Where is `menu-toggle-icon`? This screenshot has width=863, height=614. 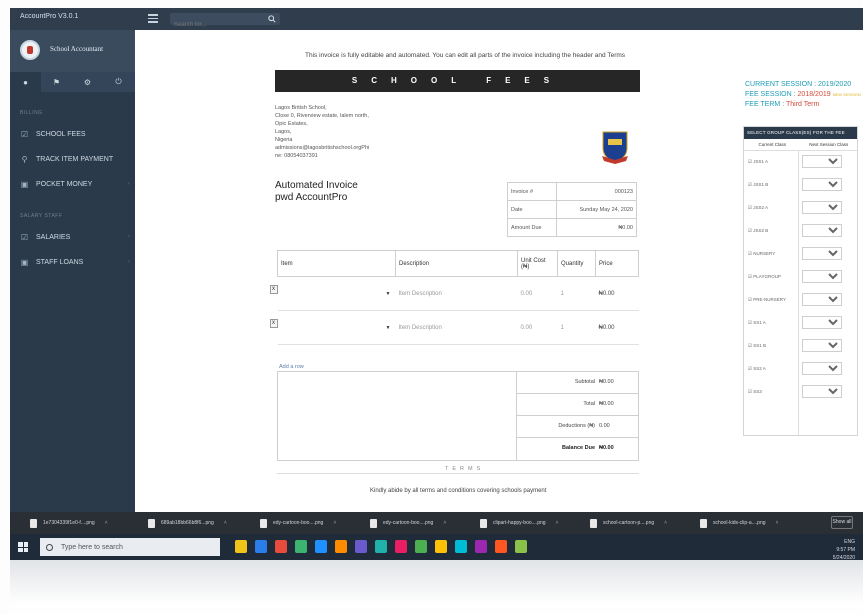 menu-toggle-icon is located at coordinates (153, 18).